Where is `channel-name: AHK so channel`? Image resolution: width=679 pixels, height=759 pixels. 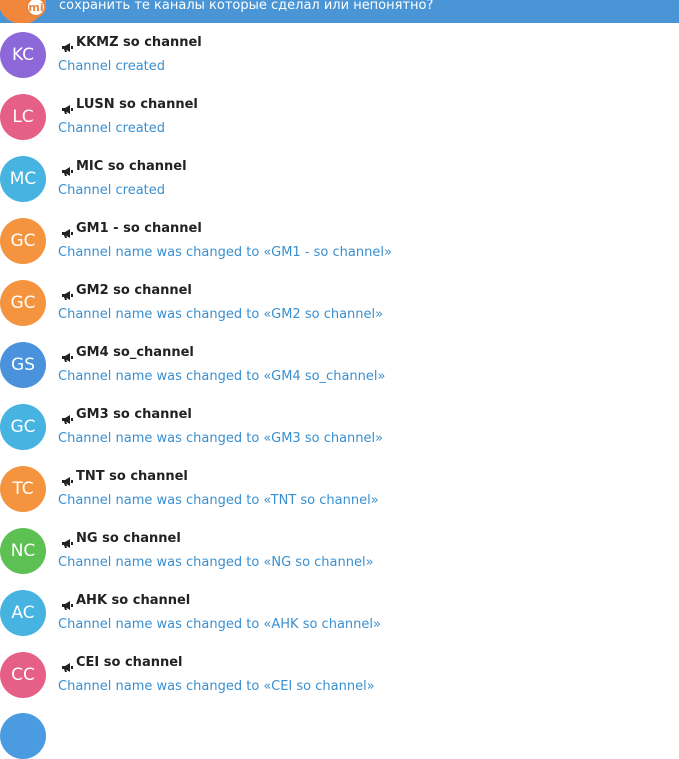
channel-name: AHK so channel is located at coordinates (133, 600).